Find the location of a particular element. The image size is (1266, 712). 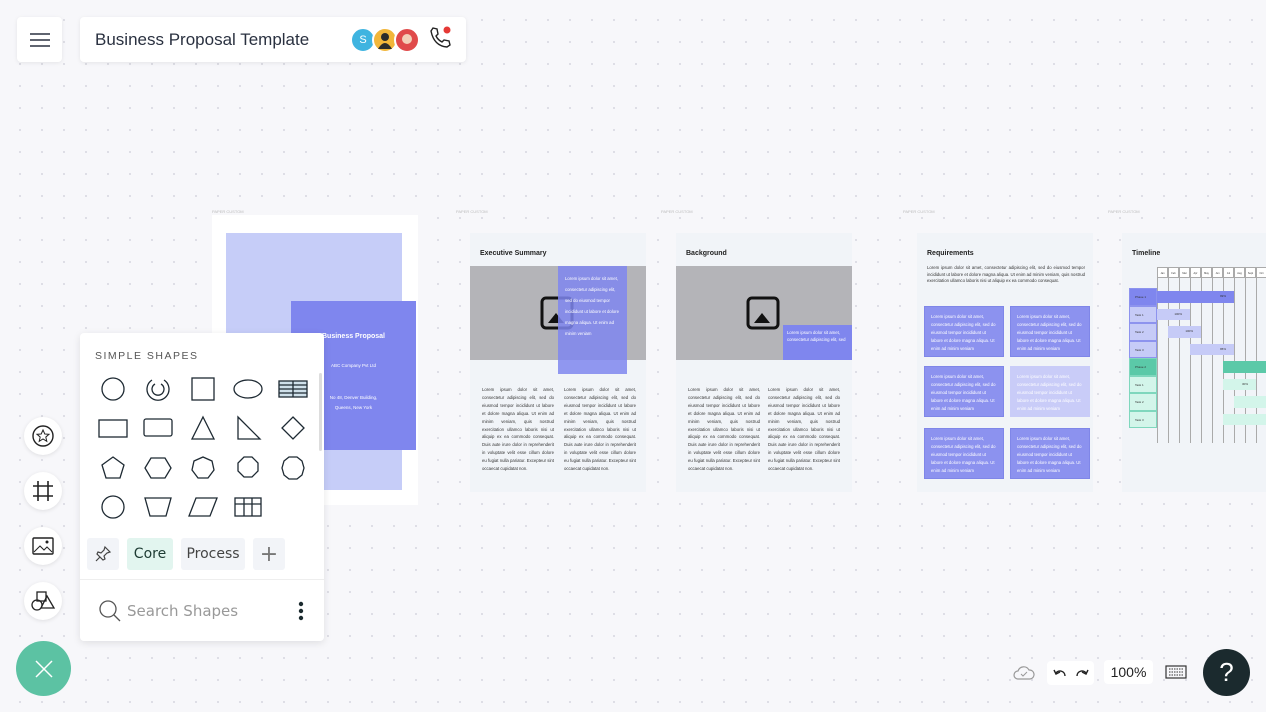

month-label: Apr is located at coordinates (1195, 272).